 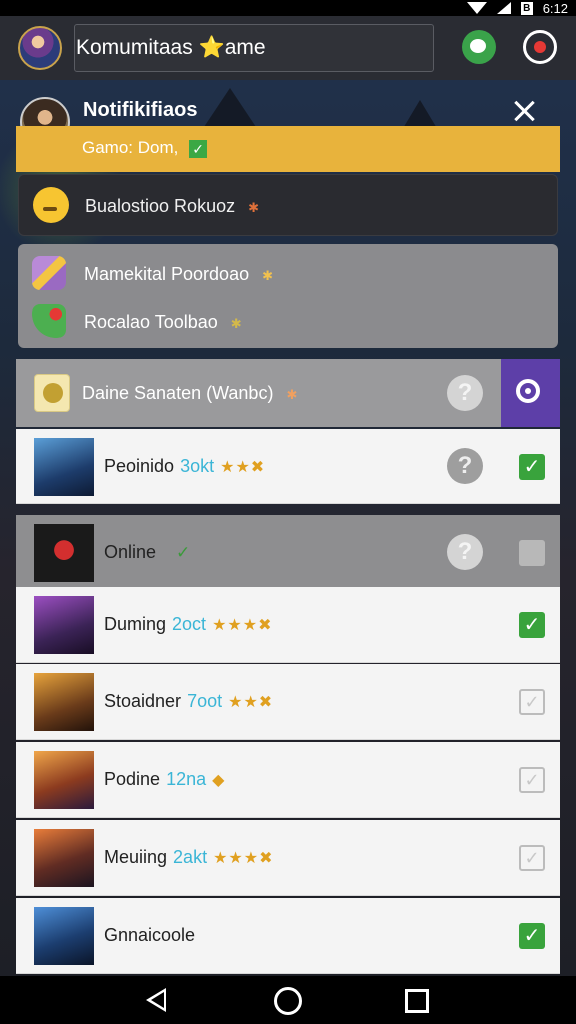 I want to click on settings-badge-button, so click(x=540, y=47).